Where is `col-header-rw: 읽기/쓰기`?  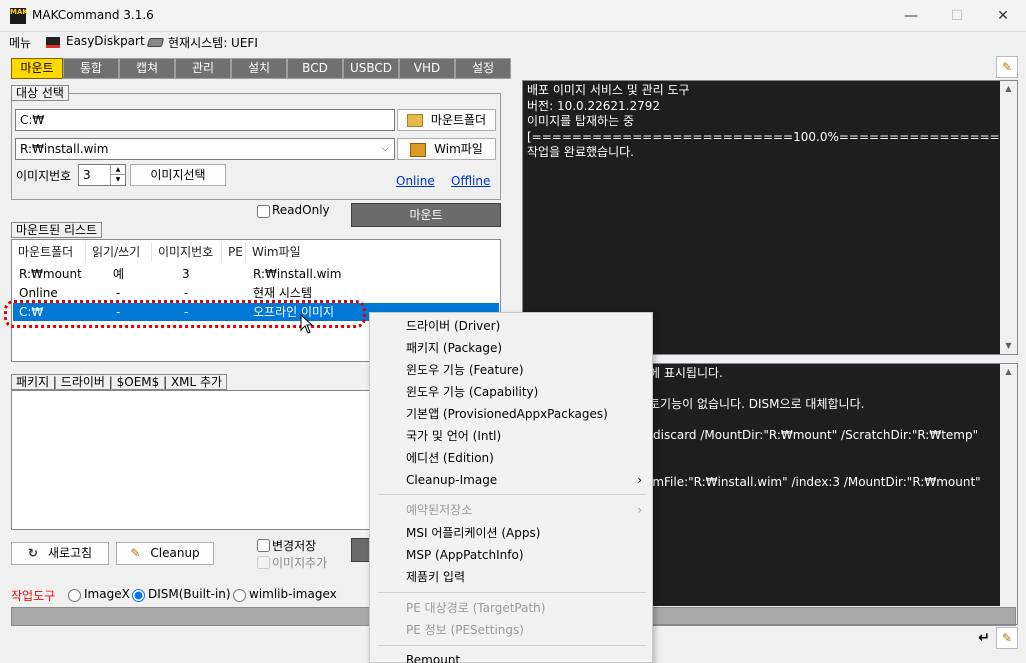 col-header-rw: 읽기/쓰기 is located at coordinates (119, 252).